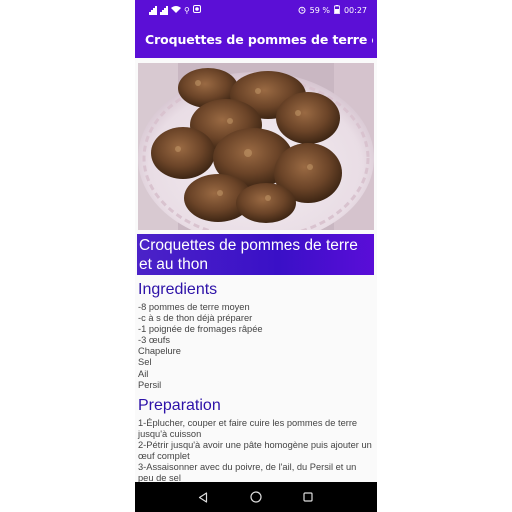  I want to click on recents-icon, so click(308, 497).